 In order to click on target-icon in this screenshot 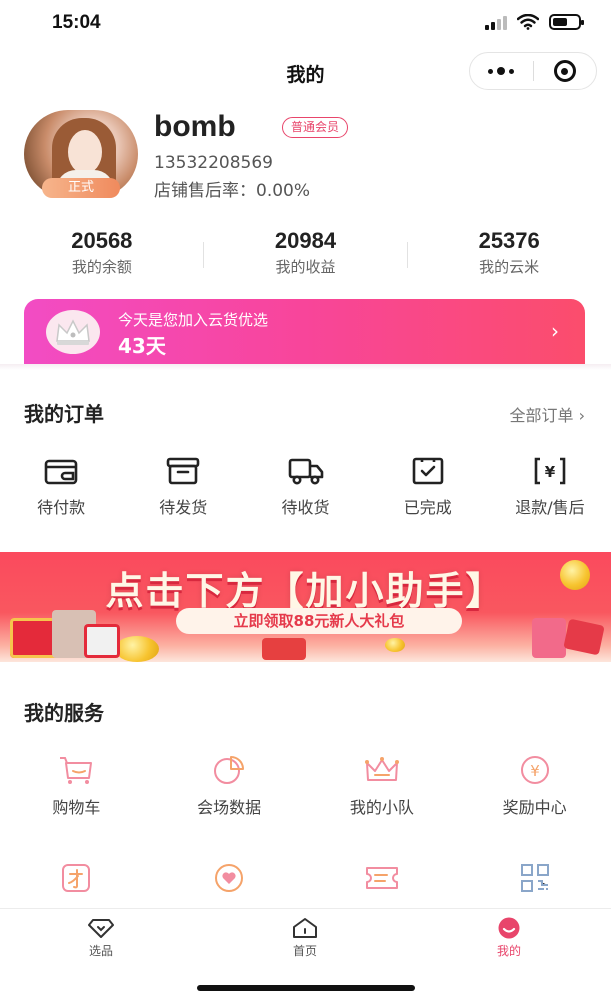, I will do `click(564, 71)`.